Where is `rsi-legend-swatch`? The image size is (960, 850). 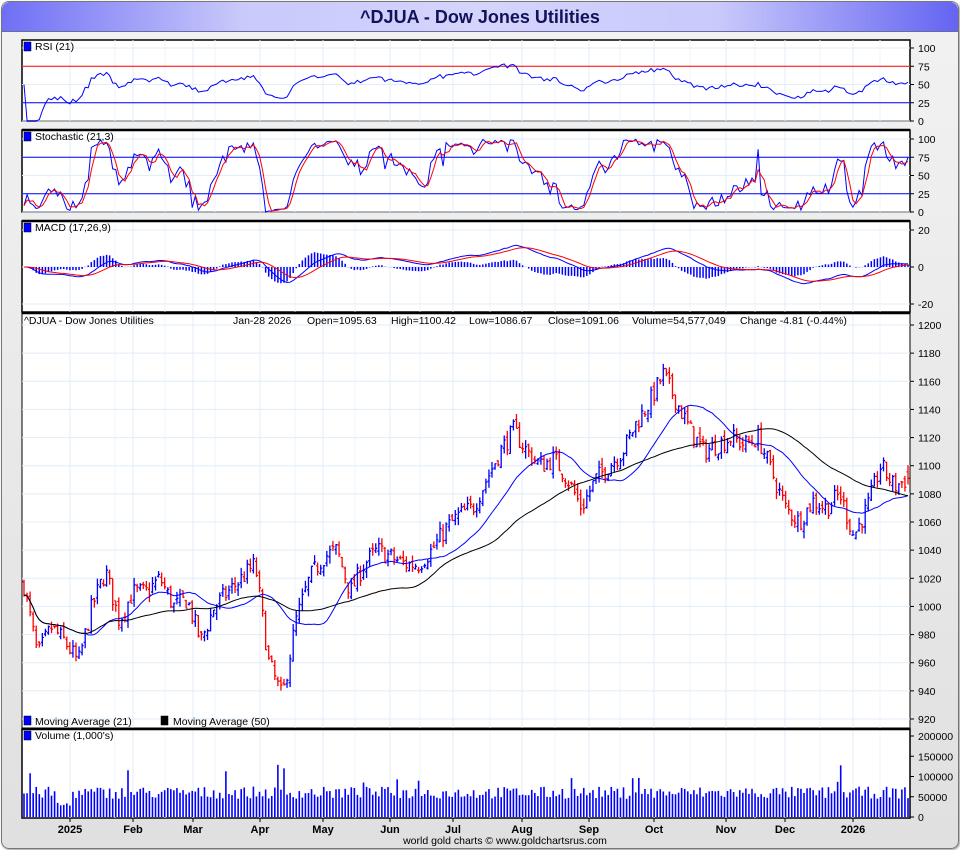 rsi-legend-swatch is located at coordinates (27, 46).